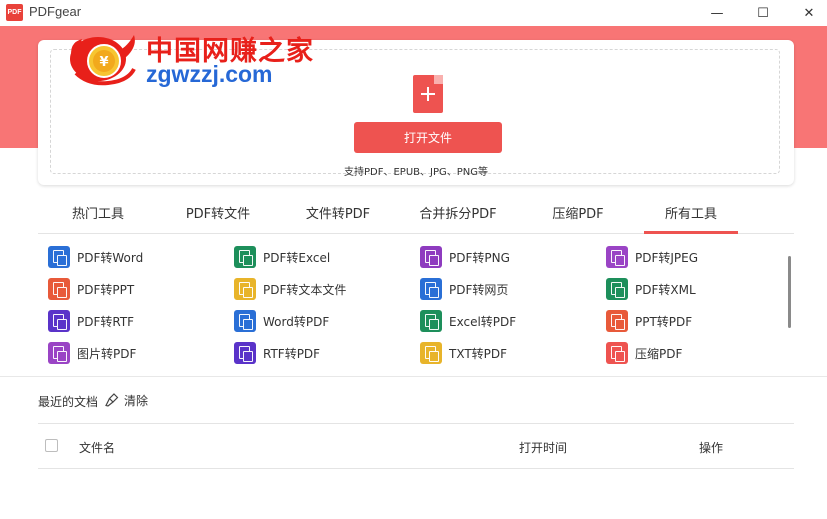  Describe the element at coordinates (431, 257) in the screenshot. I see `pdf-to-png-icon` at that location.